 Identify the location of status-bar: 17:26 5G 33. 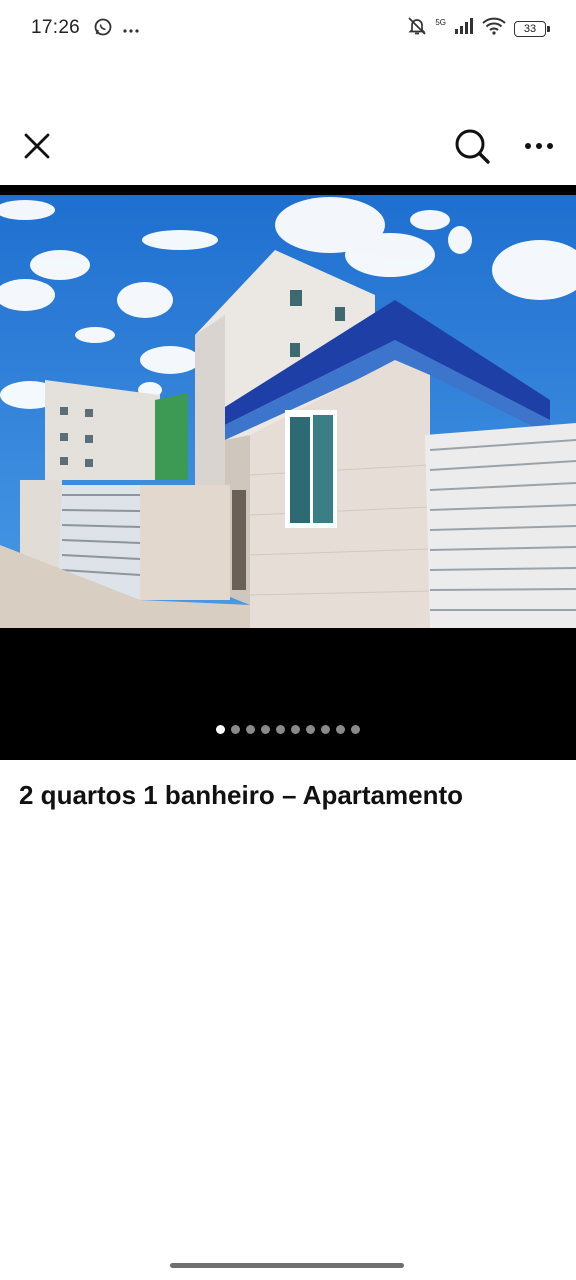
(288, 29).